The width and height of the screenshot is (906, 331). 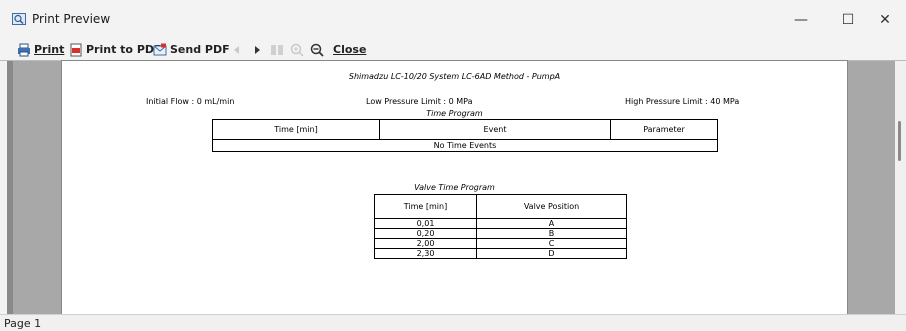 What do you see at coordinates (419, 101) in the screenshot?
I see `low-pressure-limit: Low Pressure Limit : 0 MPa` at bounding box center [419, 101].